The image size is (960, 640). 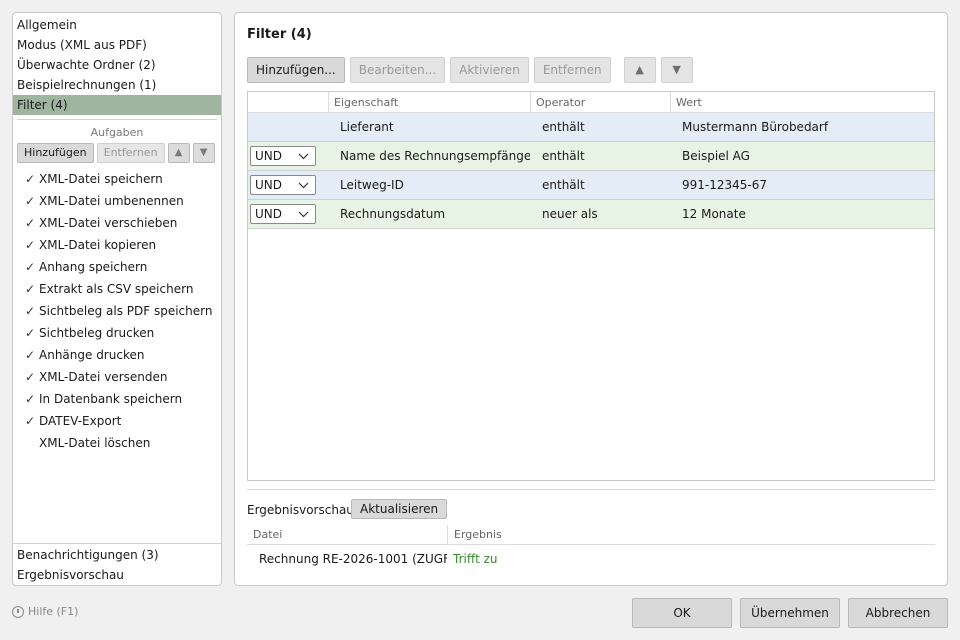 What do you see at coordinates (117, 105) in the screenshot?
I see `nav-item-filter: Filter (4)` at bounding box center [117, 105].